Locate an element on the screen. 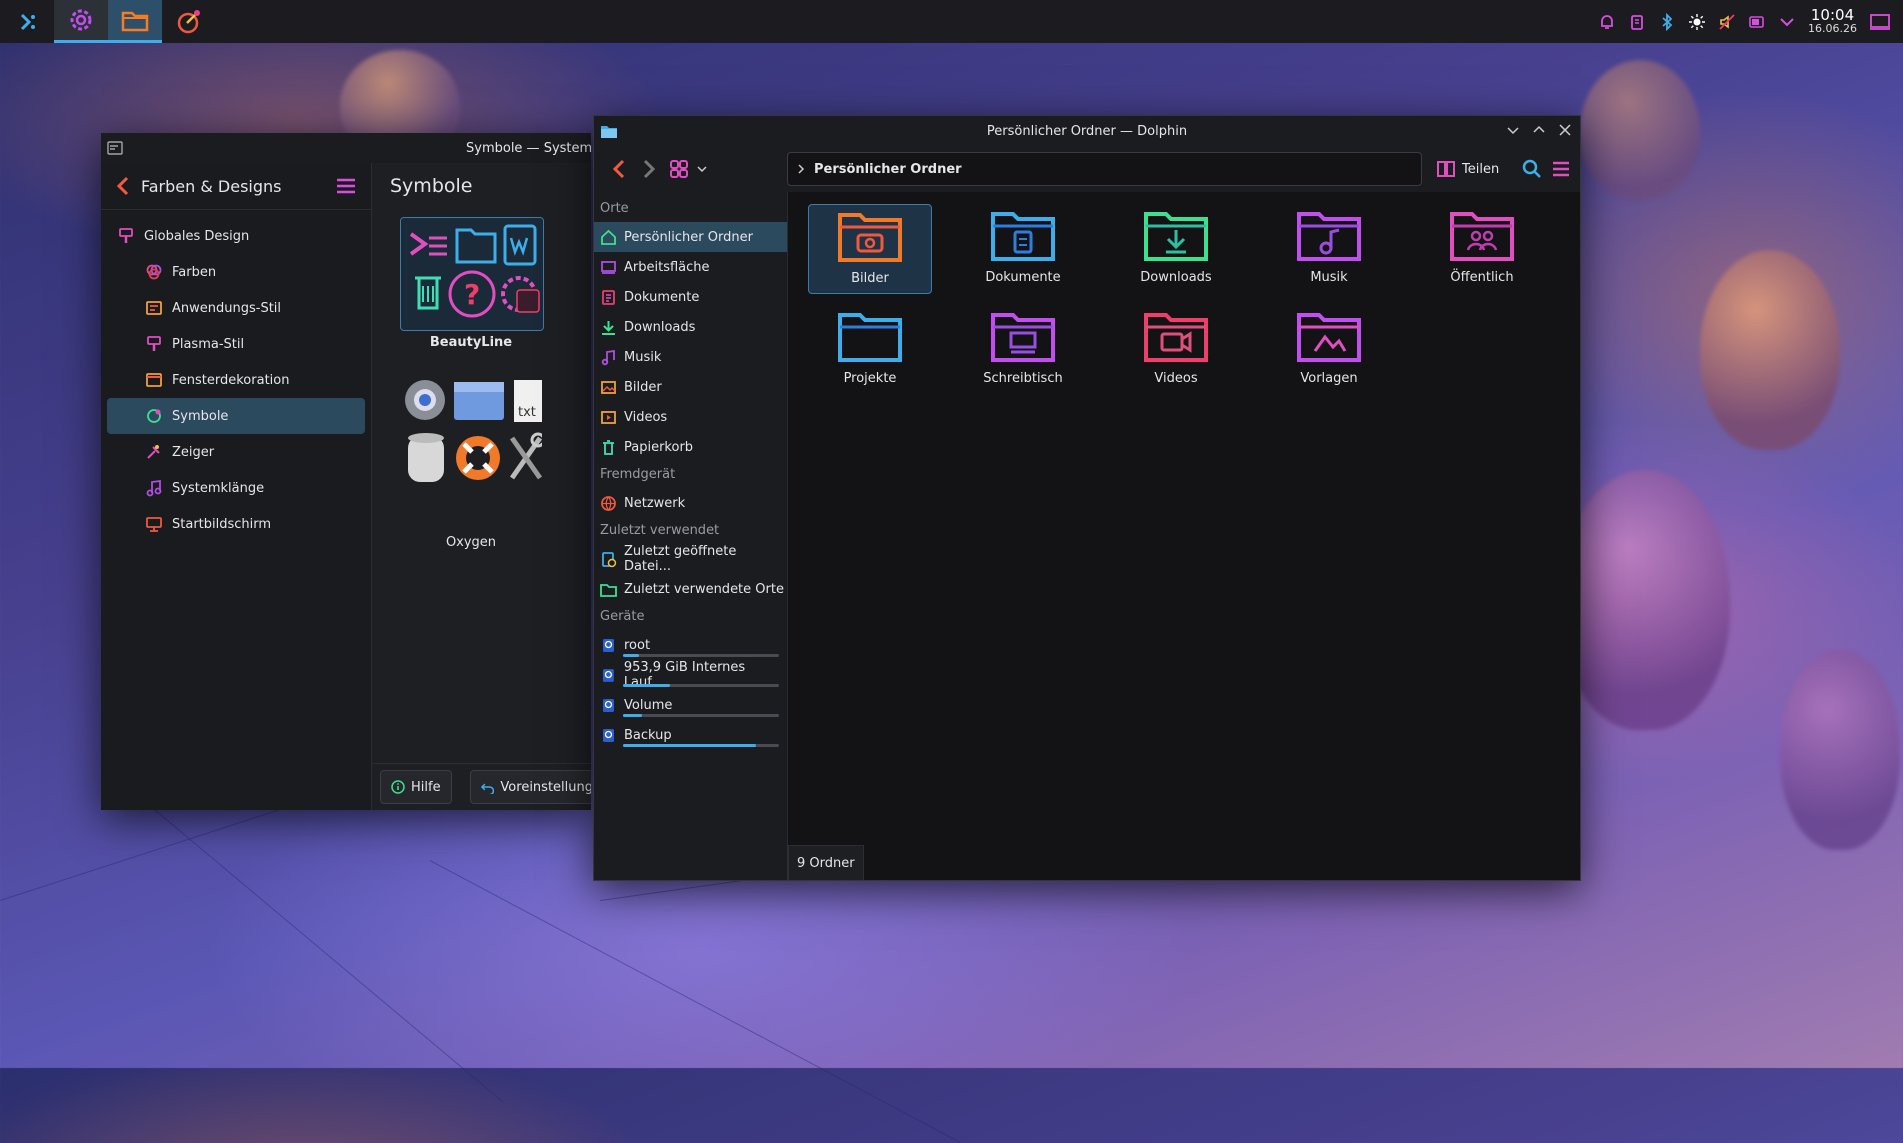  place-desktop: Arbeitsfläche is located at coordinates (690, 267).